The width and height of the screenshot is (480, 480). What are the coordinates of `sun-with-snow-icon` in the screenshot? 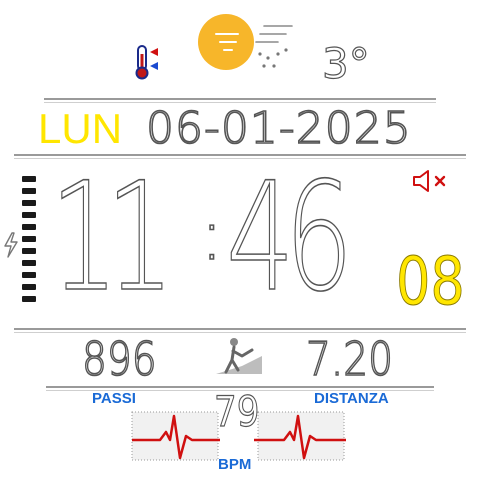 It's located at (246, 43).